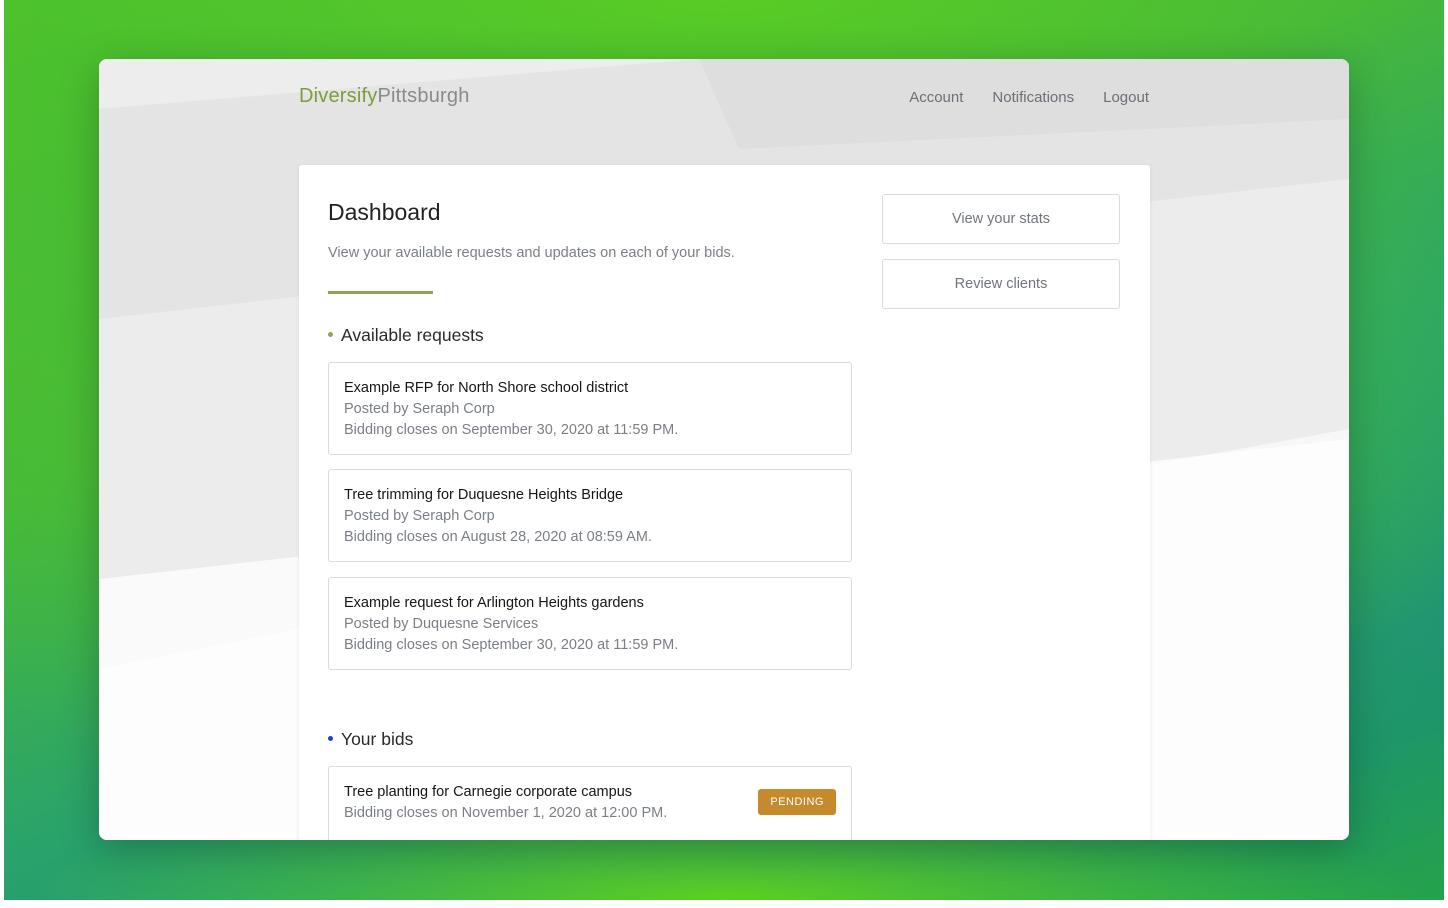 Image resolution: width=1448 pixels, height=908 pixels. Describe the element at coordinates (338, 96) in the screenshot. I see `brand-part-1: Diversify` at that location.